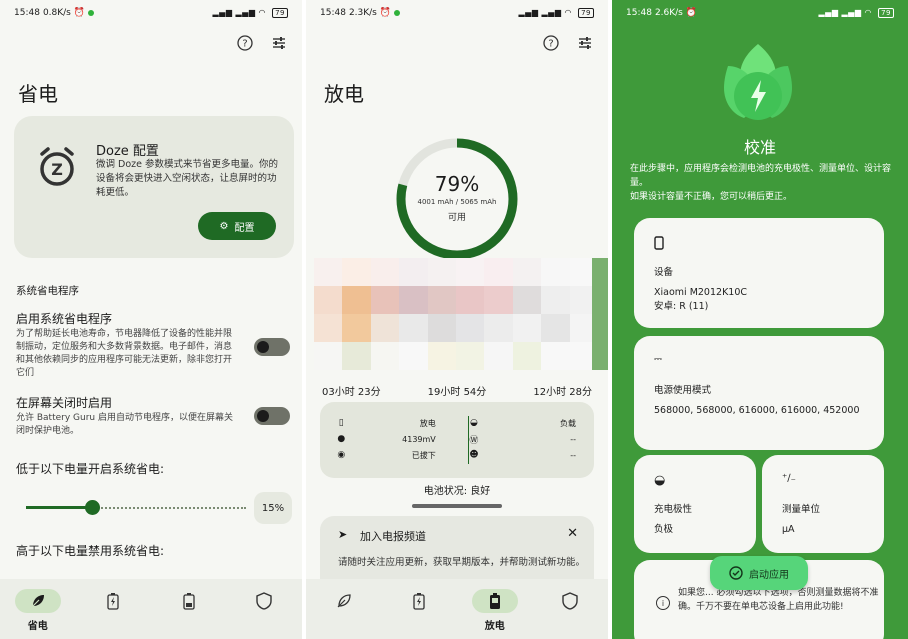  What do you see at coordinates (664, 272) in the screenshot?
I see `device-label: 设备` at bounding box center [664, 272].